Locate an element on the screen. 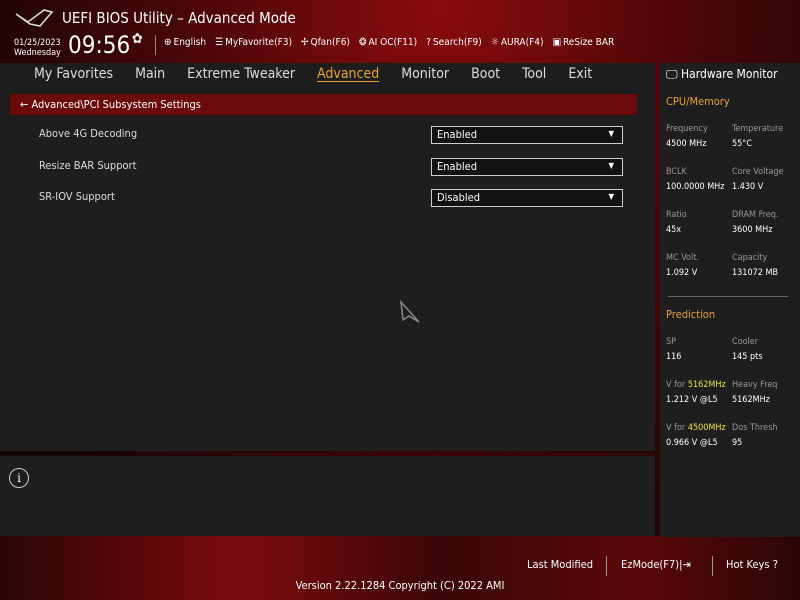 The height and width of the screenshot is (600, 800). tab-boot: Boot is located at coordinates (485, 74).